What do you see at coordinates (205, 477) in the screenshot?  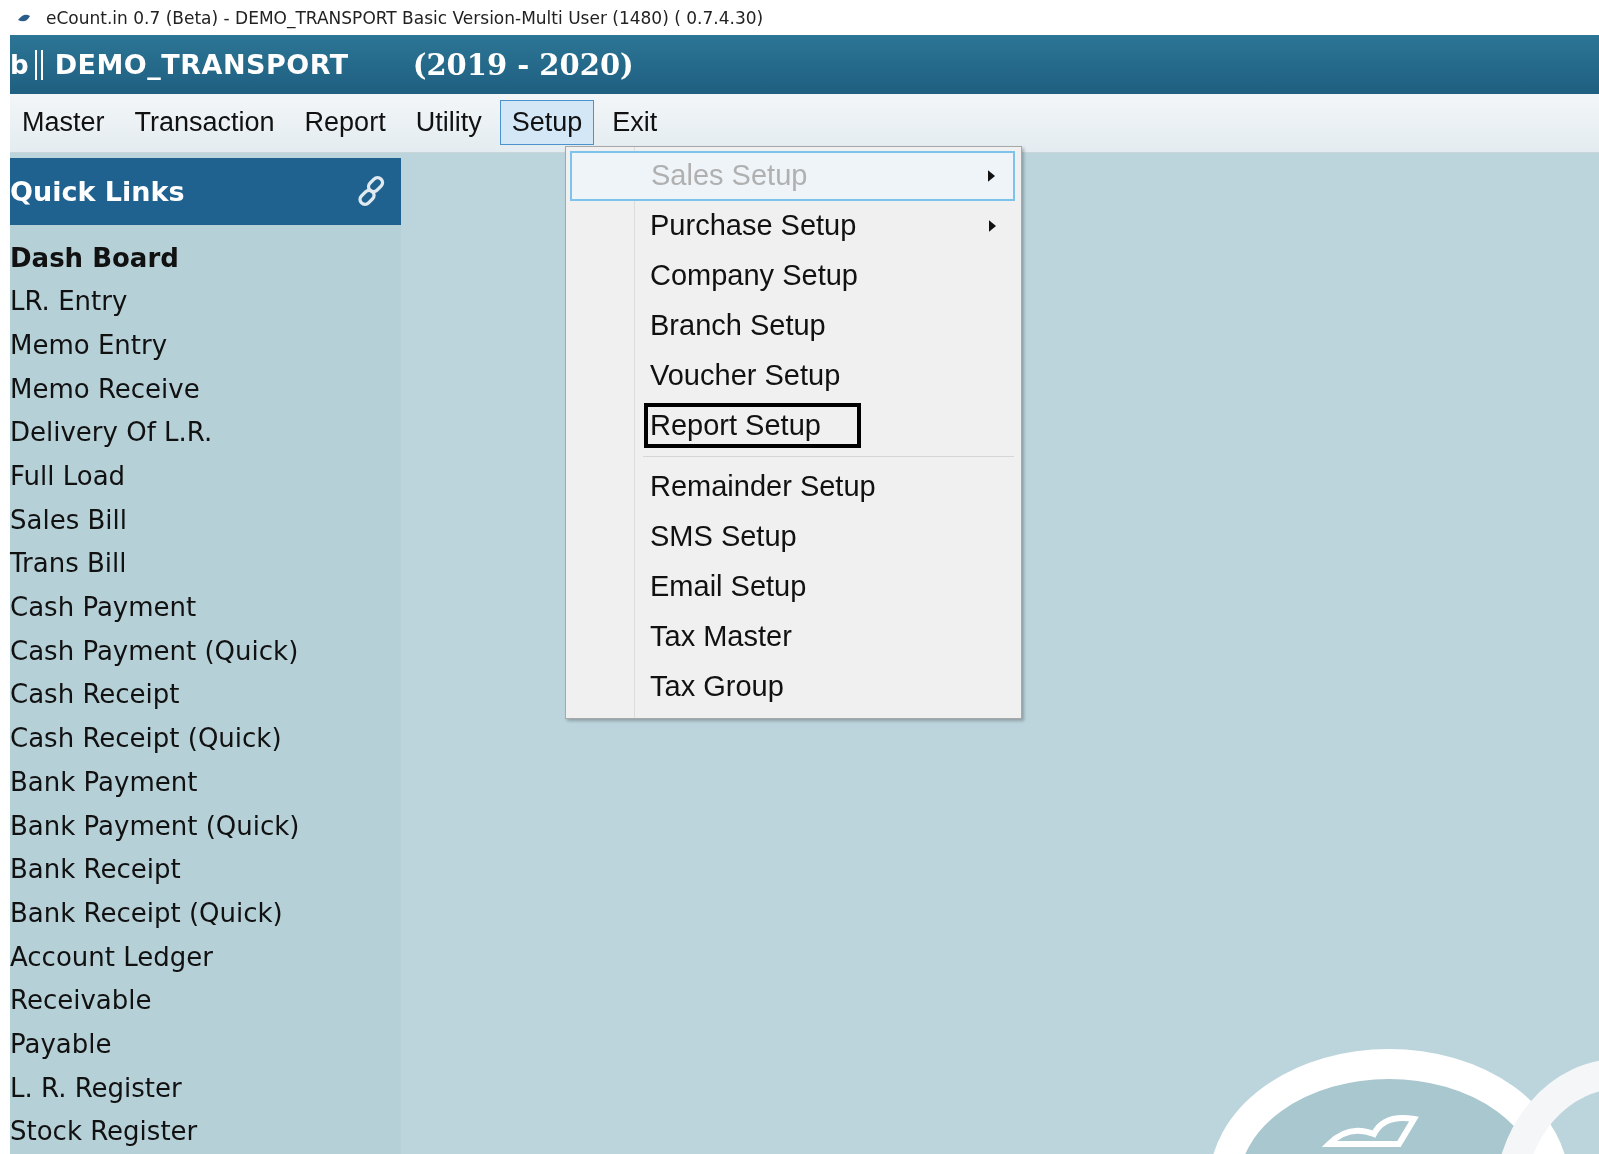 I see `quick-link: Full Load` at bounding box center [205, 477].